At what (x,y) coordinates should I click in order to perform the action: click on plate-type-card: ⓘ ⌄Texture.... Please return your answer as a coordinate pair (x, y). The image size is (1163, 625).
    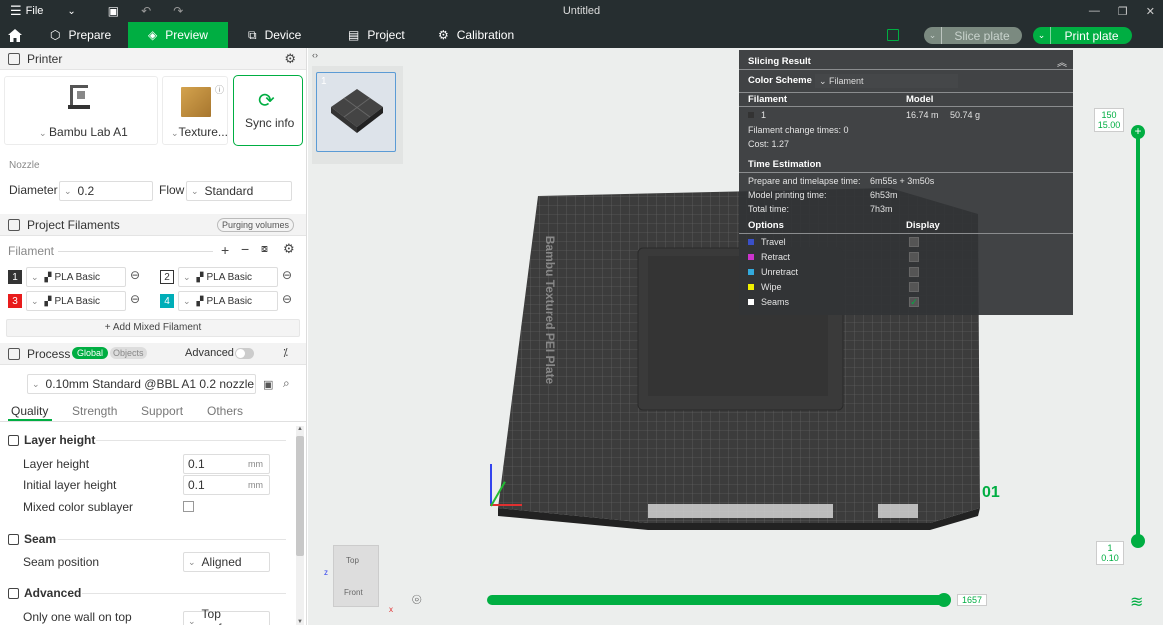
    Looking at the image, I should click on (195, 110).